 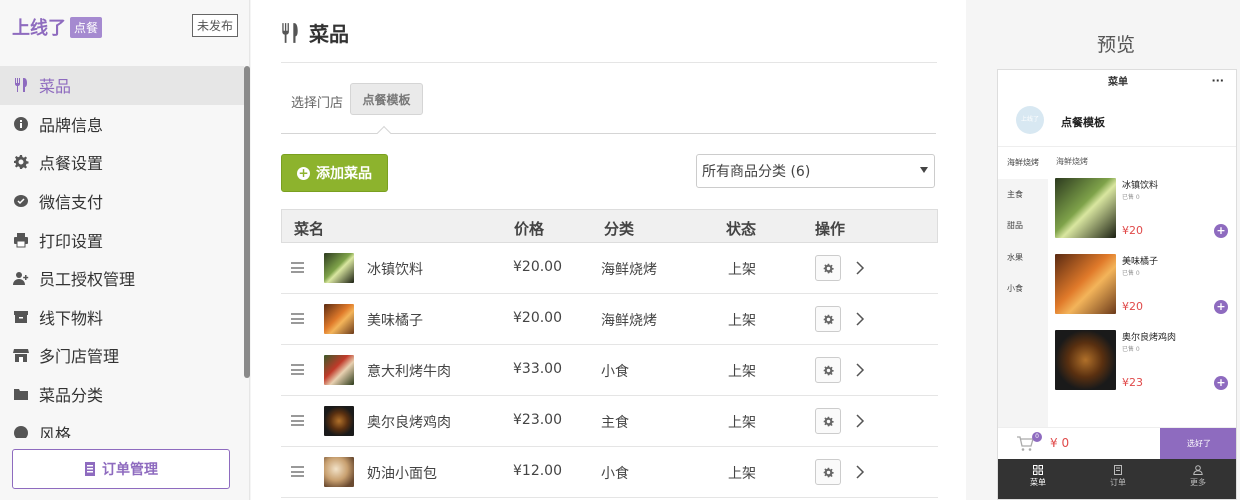 What do you see at coordinates (121, 469) in the screenshot?
I see `order-management-button: 订单管理` at bounding box center [121, 469].